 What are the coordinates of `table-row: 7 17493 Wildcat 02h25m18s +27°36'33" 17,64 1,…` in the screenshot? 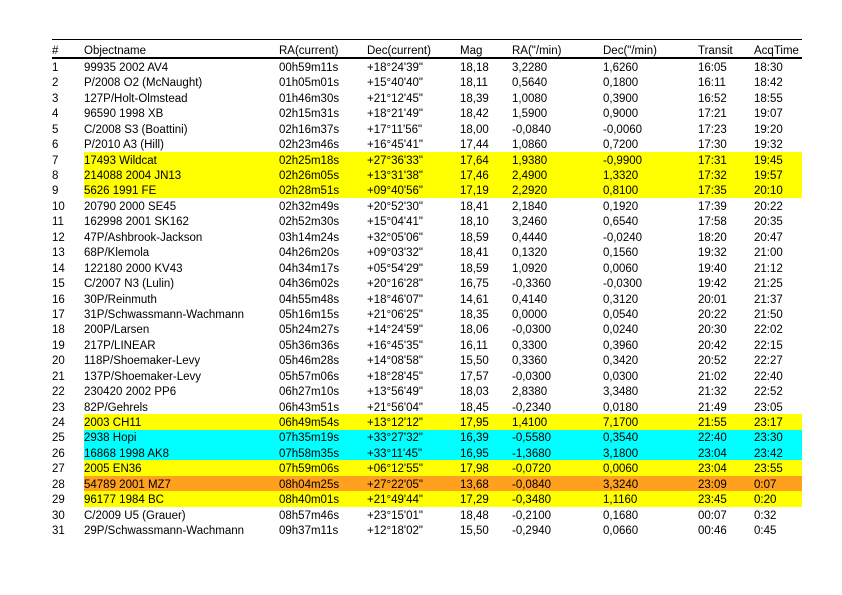 It's located at (427, 159).